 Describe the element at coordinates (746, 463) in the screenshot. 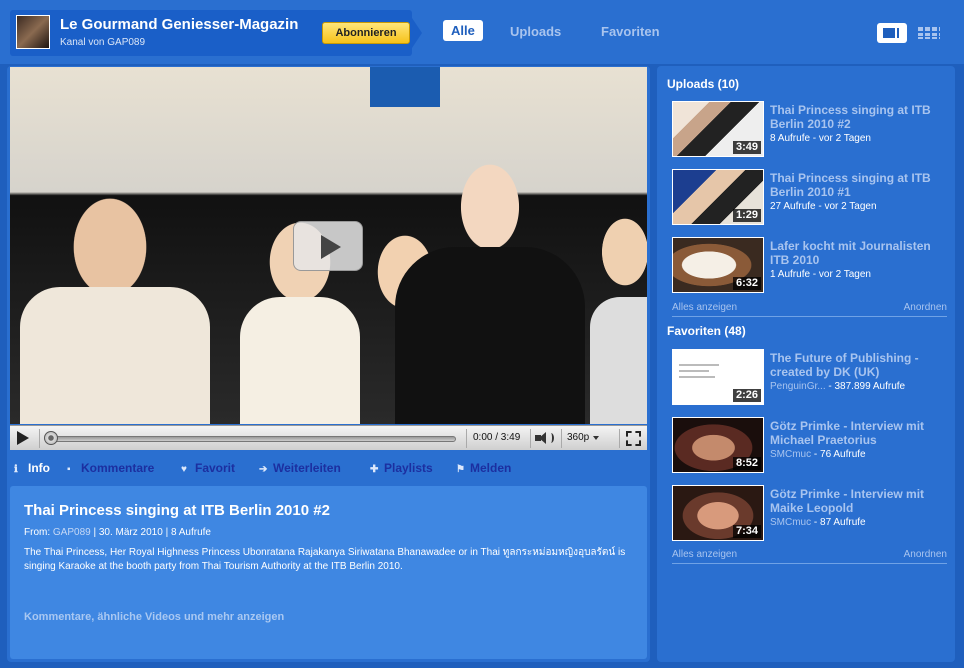

I see `duration-badge: 8:52` at that location.